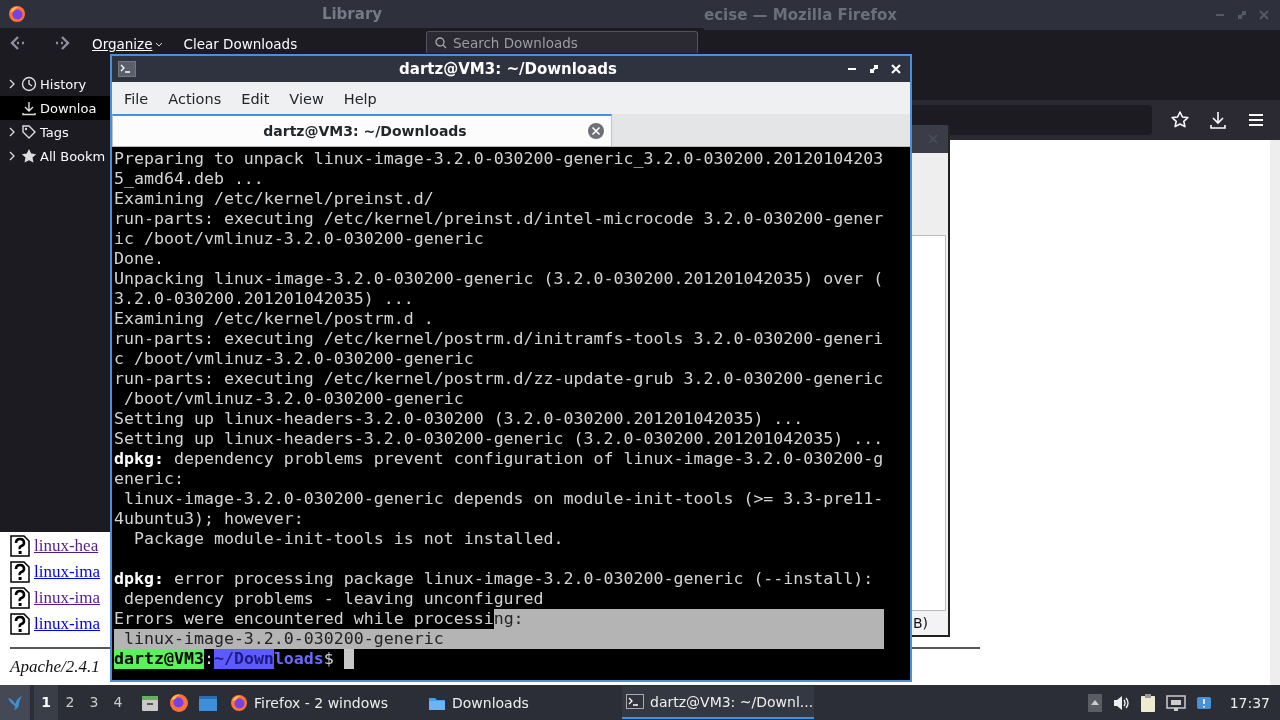 This screenshot has height=720, width=1280. What do you see at coordinates (66, 546) in the screenshot?
I see `file-link: linux-hea` at bounding box center [66, 546].